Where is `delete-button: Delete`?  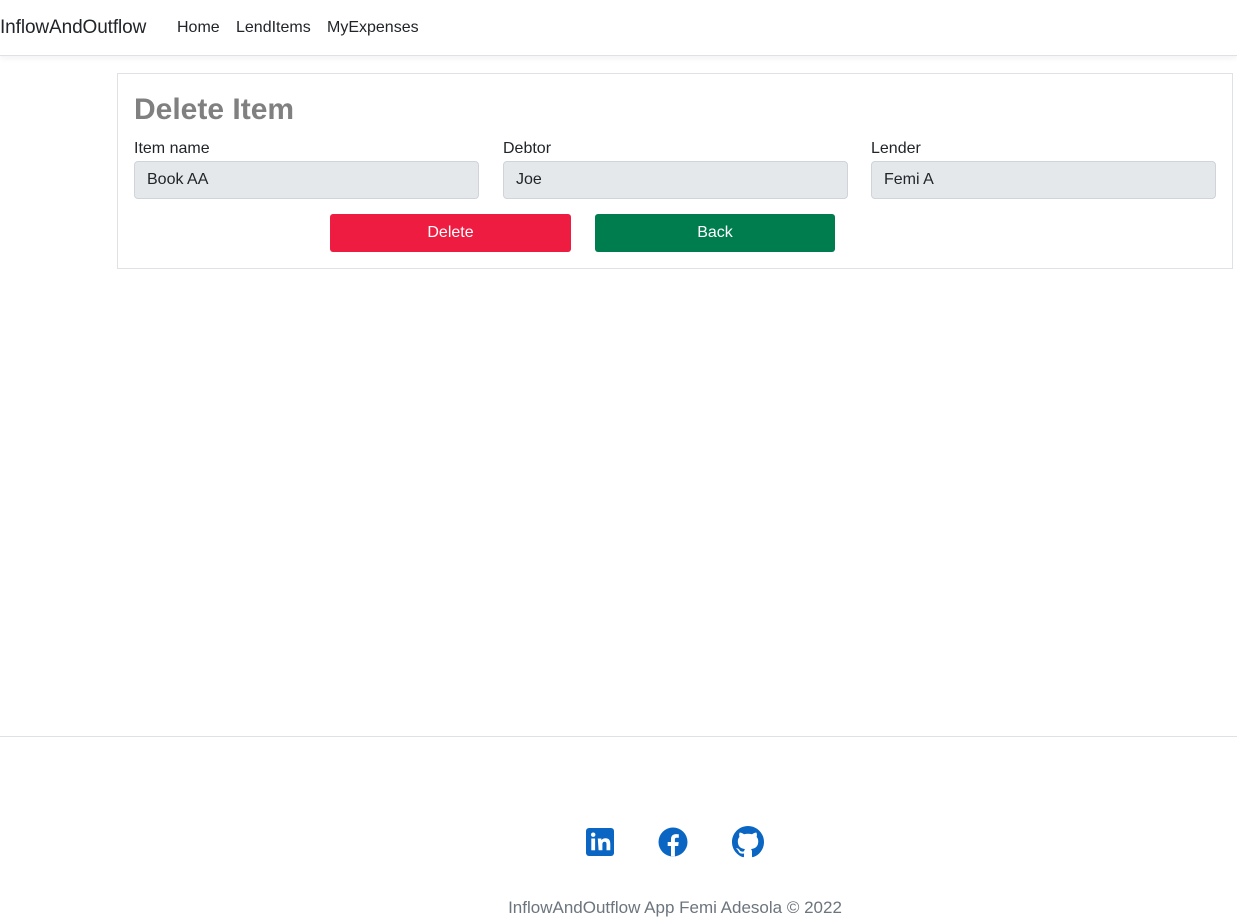 delete-button: Delete is located at coordinates (450, 233).